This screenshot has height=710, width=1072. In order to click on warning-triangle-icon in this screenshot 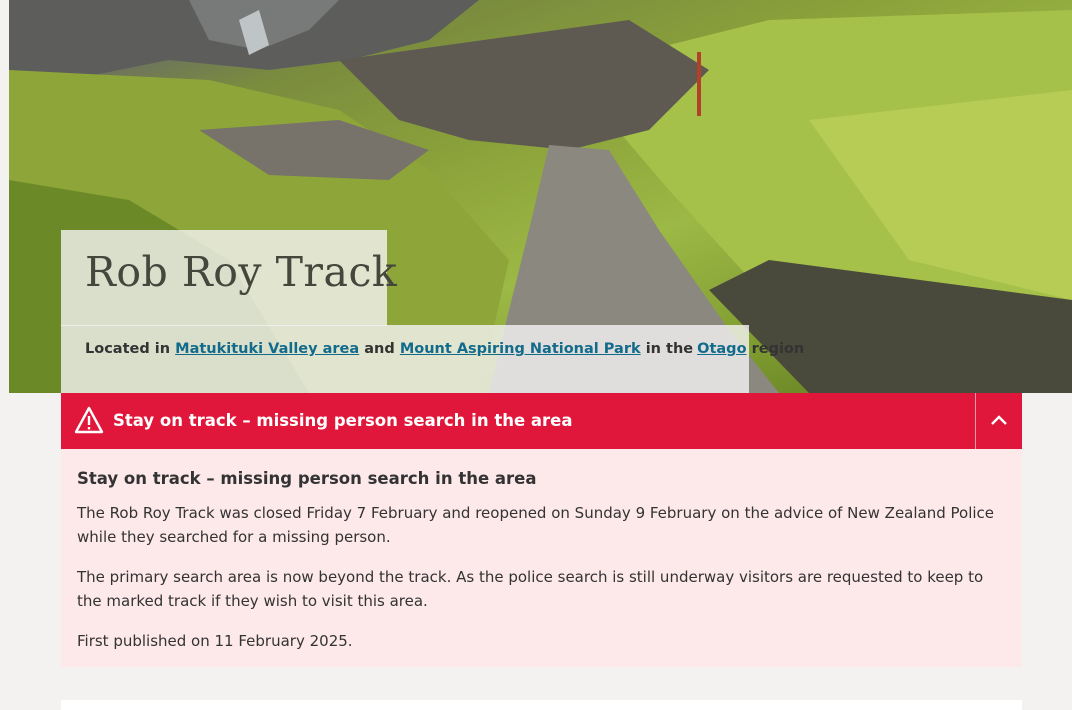, I will do `click(89, 420)`.